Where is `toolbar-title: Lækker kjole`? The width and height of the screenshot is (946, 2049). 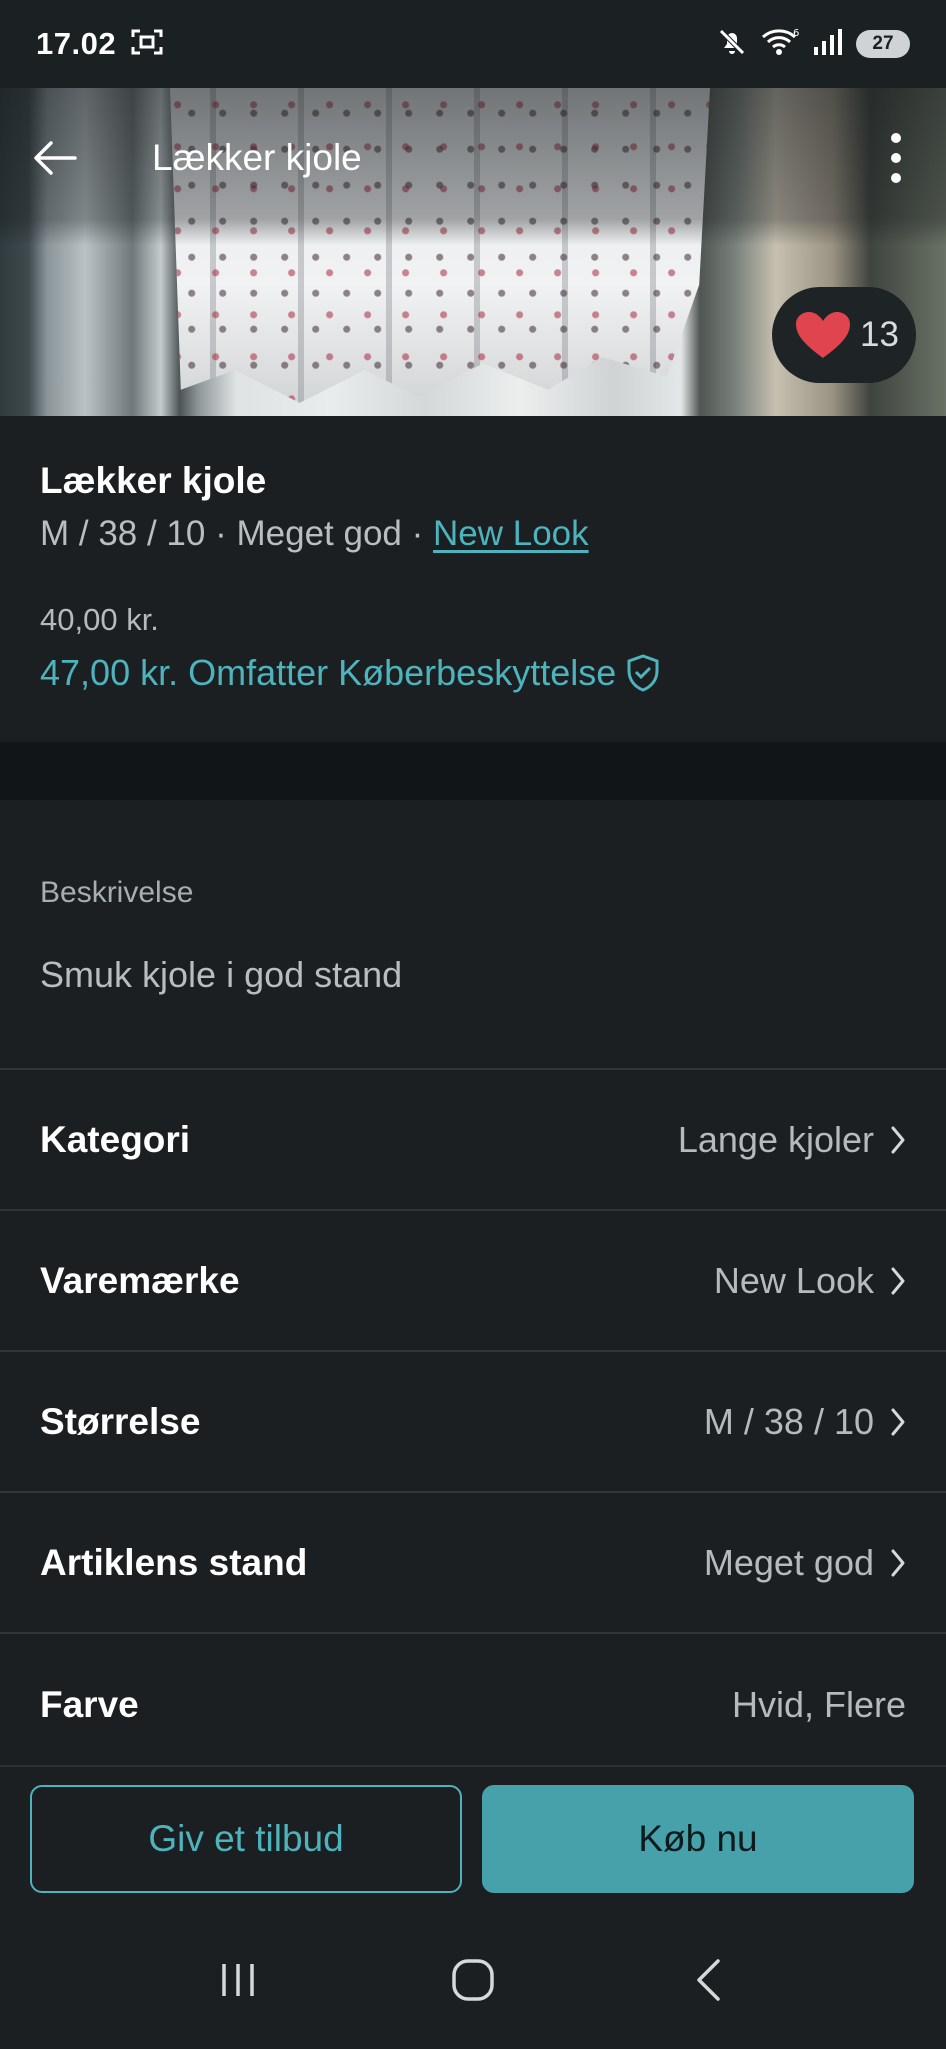
toolbar-title: Lækker kjole is located at coordinates (257, 157).